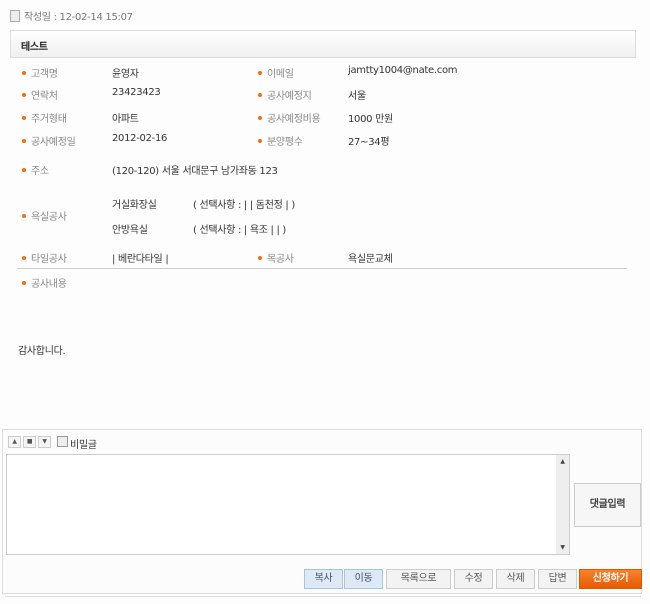  Describe the element at coordinates (562, 461) in the screenshot. I see `scroll-up-icon: ▲` at that location.